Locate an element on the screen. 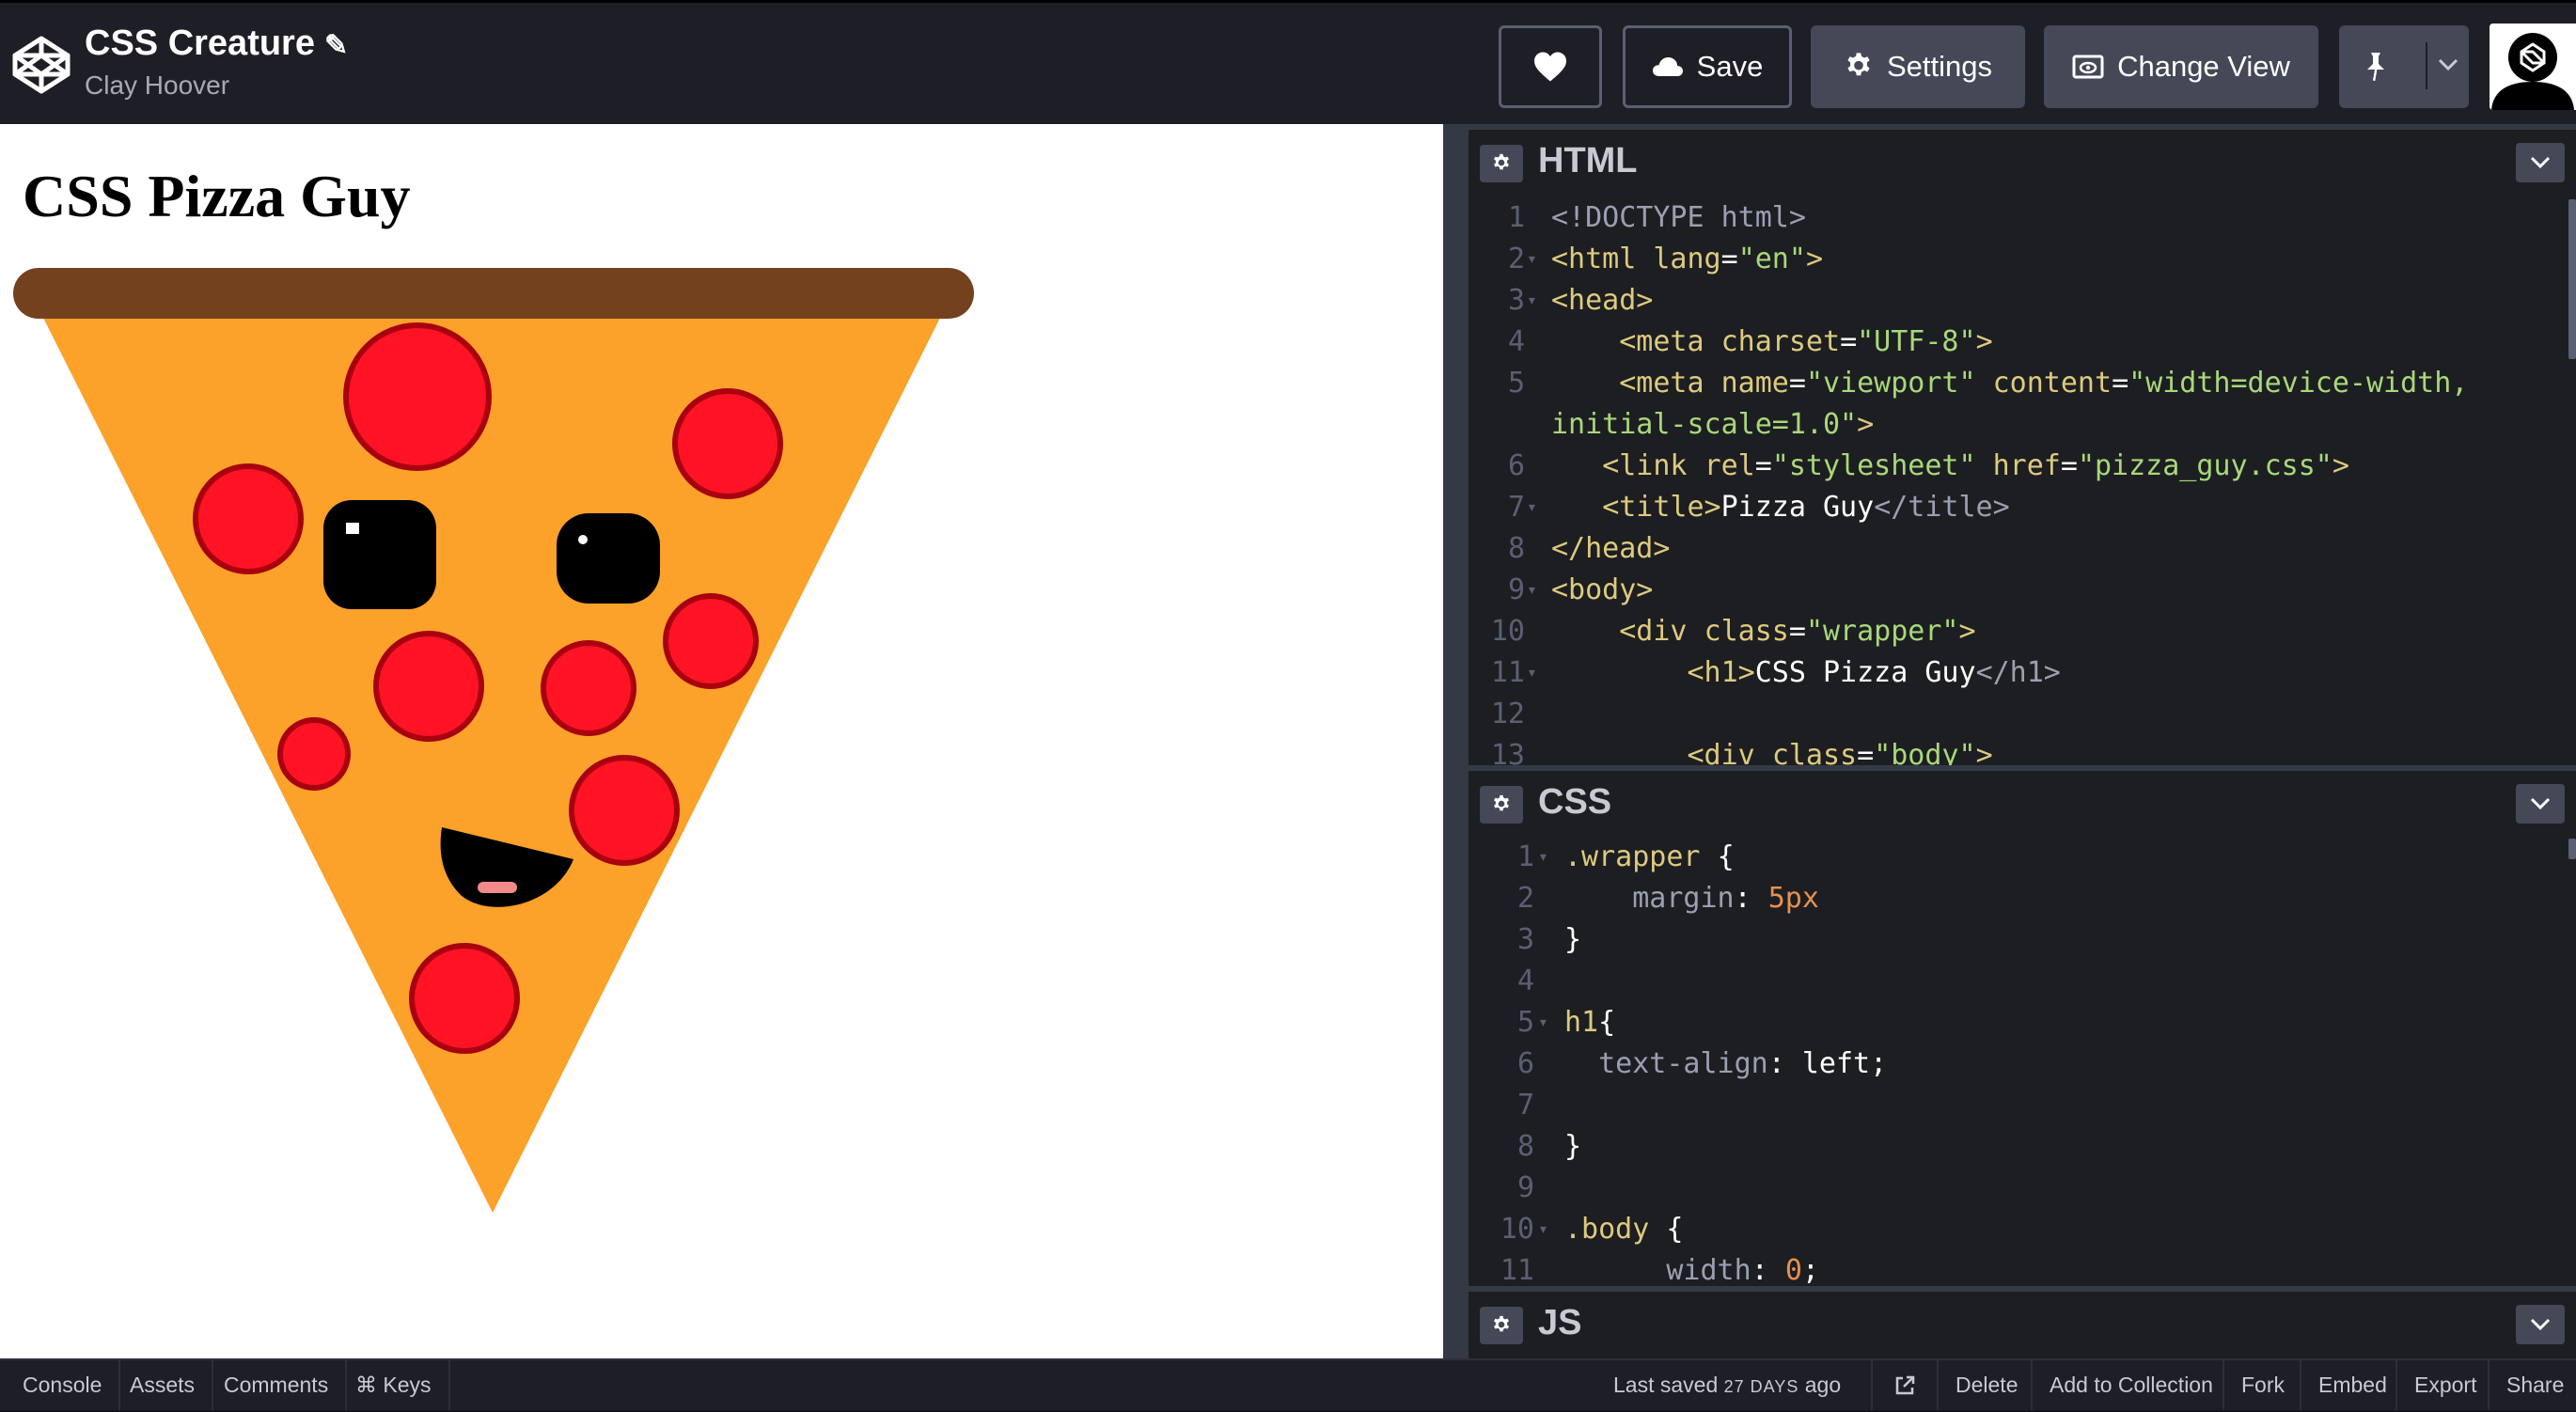  like-button is located at coordinates (1551, 66).